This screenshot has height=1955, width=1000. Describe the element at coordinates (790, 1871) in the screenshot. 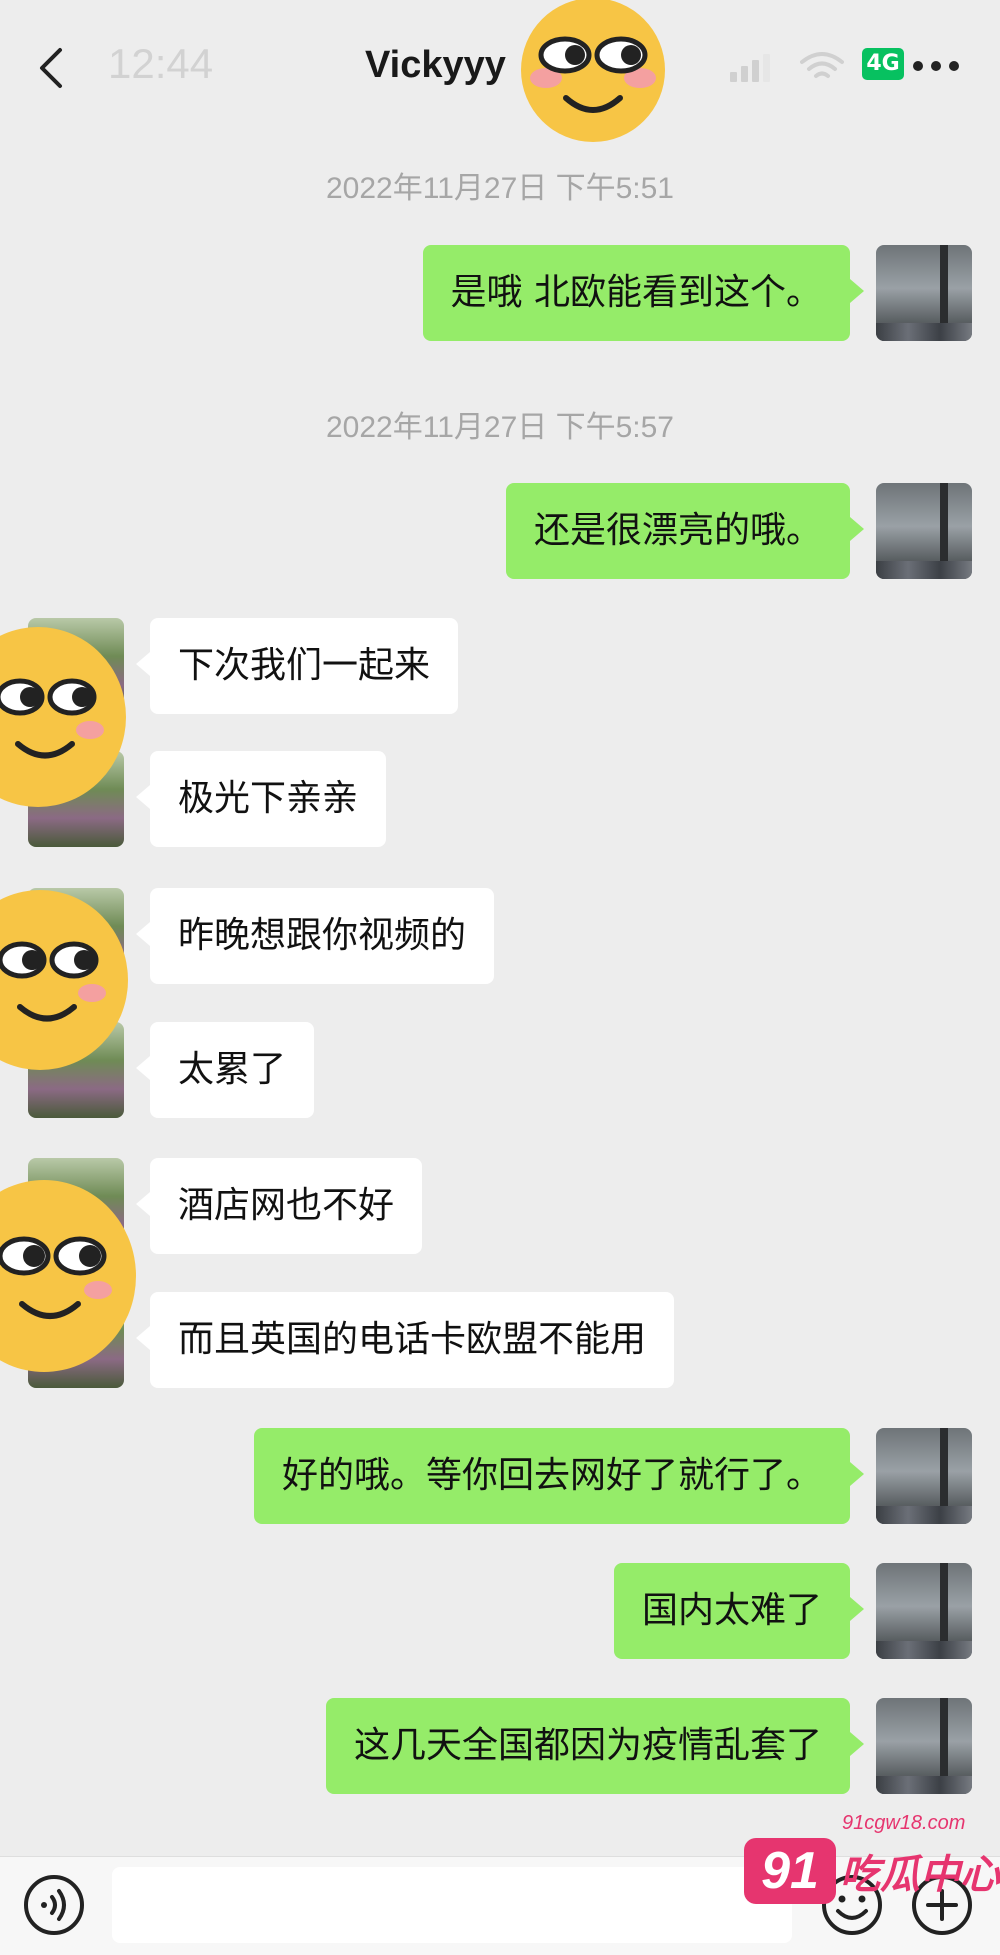

I see `watermark-logo: 91` at that location.